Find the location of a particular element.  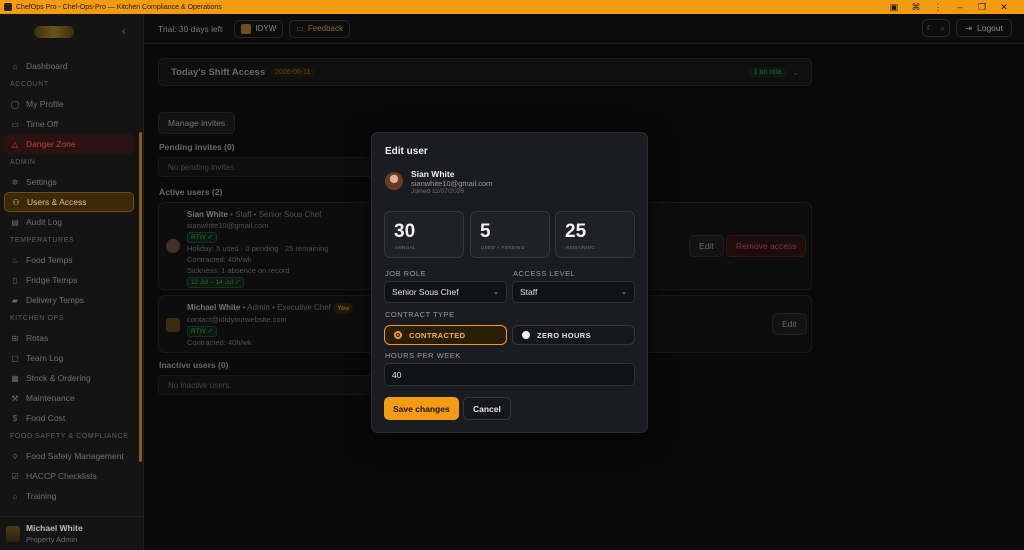

close-icon: ✕ is located at coordinates (1004, 7).